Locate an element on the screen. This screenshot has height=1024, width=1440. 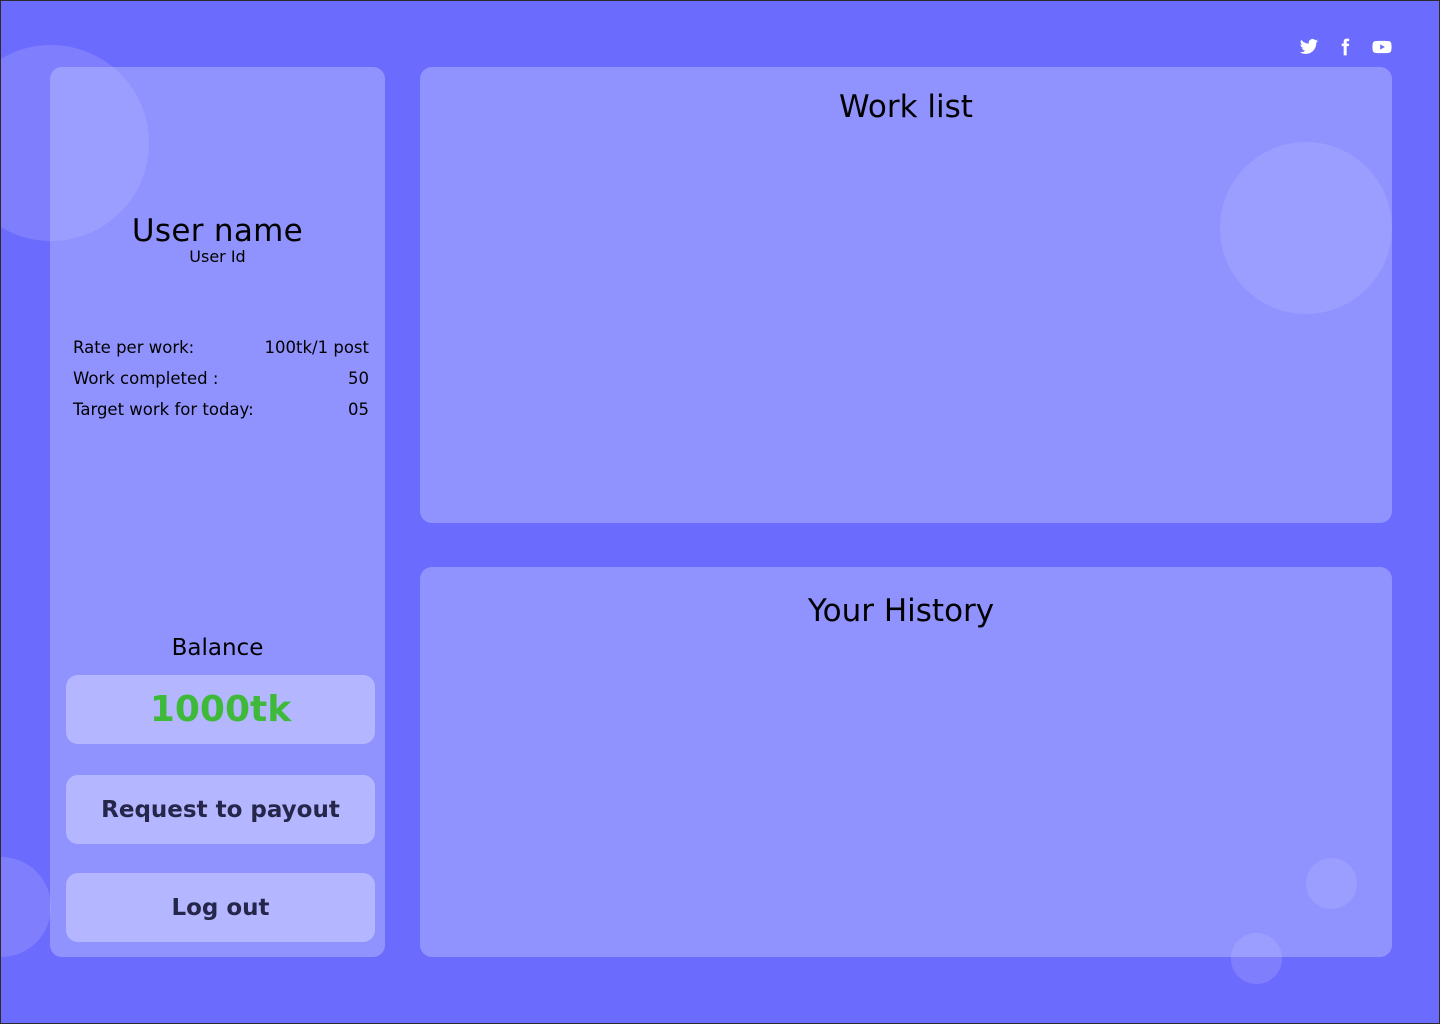
stat-value: 100tk/1 post is located at coordinates (316, 347).